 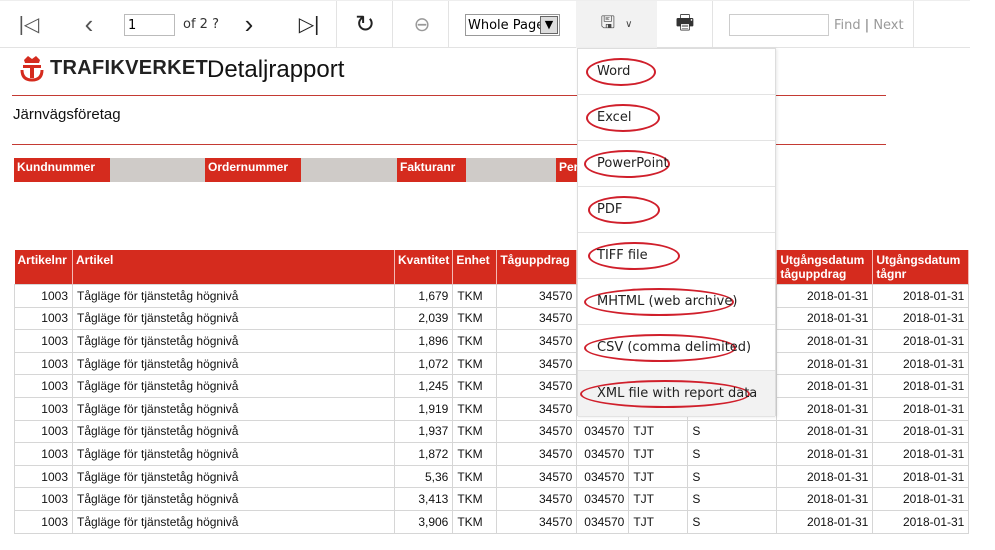 What do you see at coordinates (129, 67) in the screenshot?
I see `logo-text: TRAFIKVERKET` at bounding box center [129, 67].